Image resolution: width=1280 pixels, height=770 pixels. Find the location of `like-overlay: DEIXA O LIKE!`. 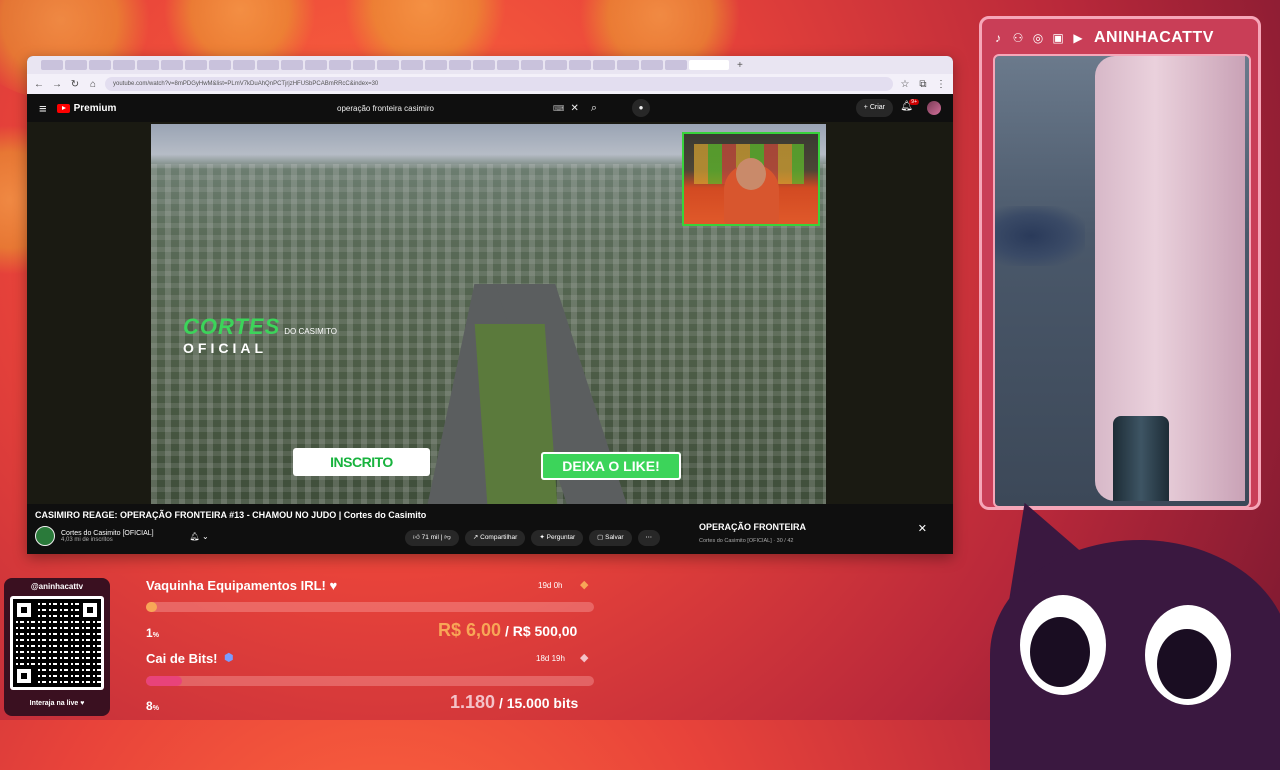

like-overlay: DEIXA O LIKE! is located at coordinates (611, 466).